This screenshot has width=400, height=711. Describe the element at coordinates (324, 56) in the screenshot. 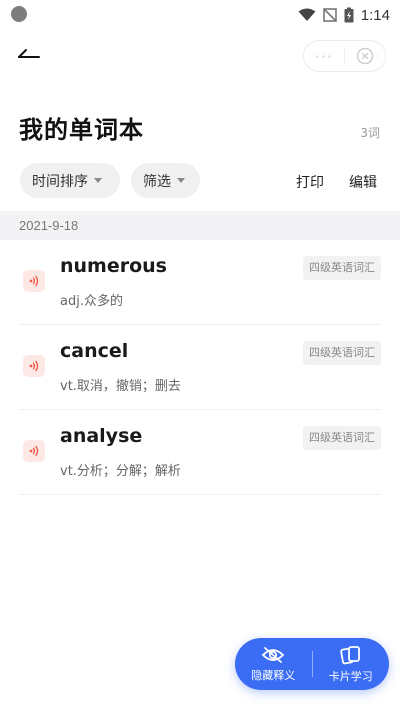

I see `more-menu-button: ···` at that location.